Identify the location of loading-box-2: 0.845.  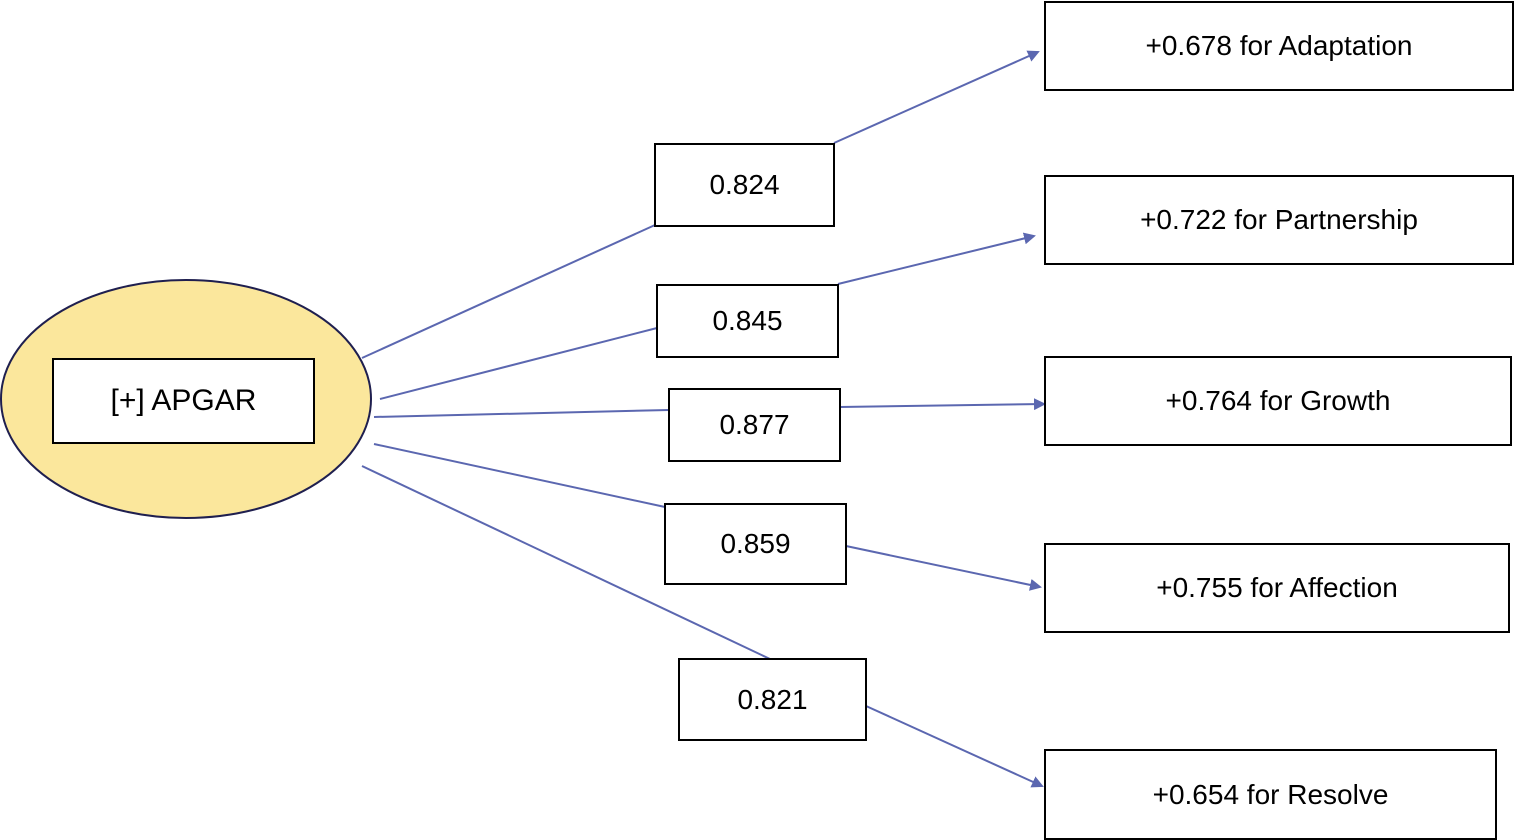
(747, 321).